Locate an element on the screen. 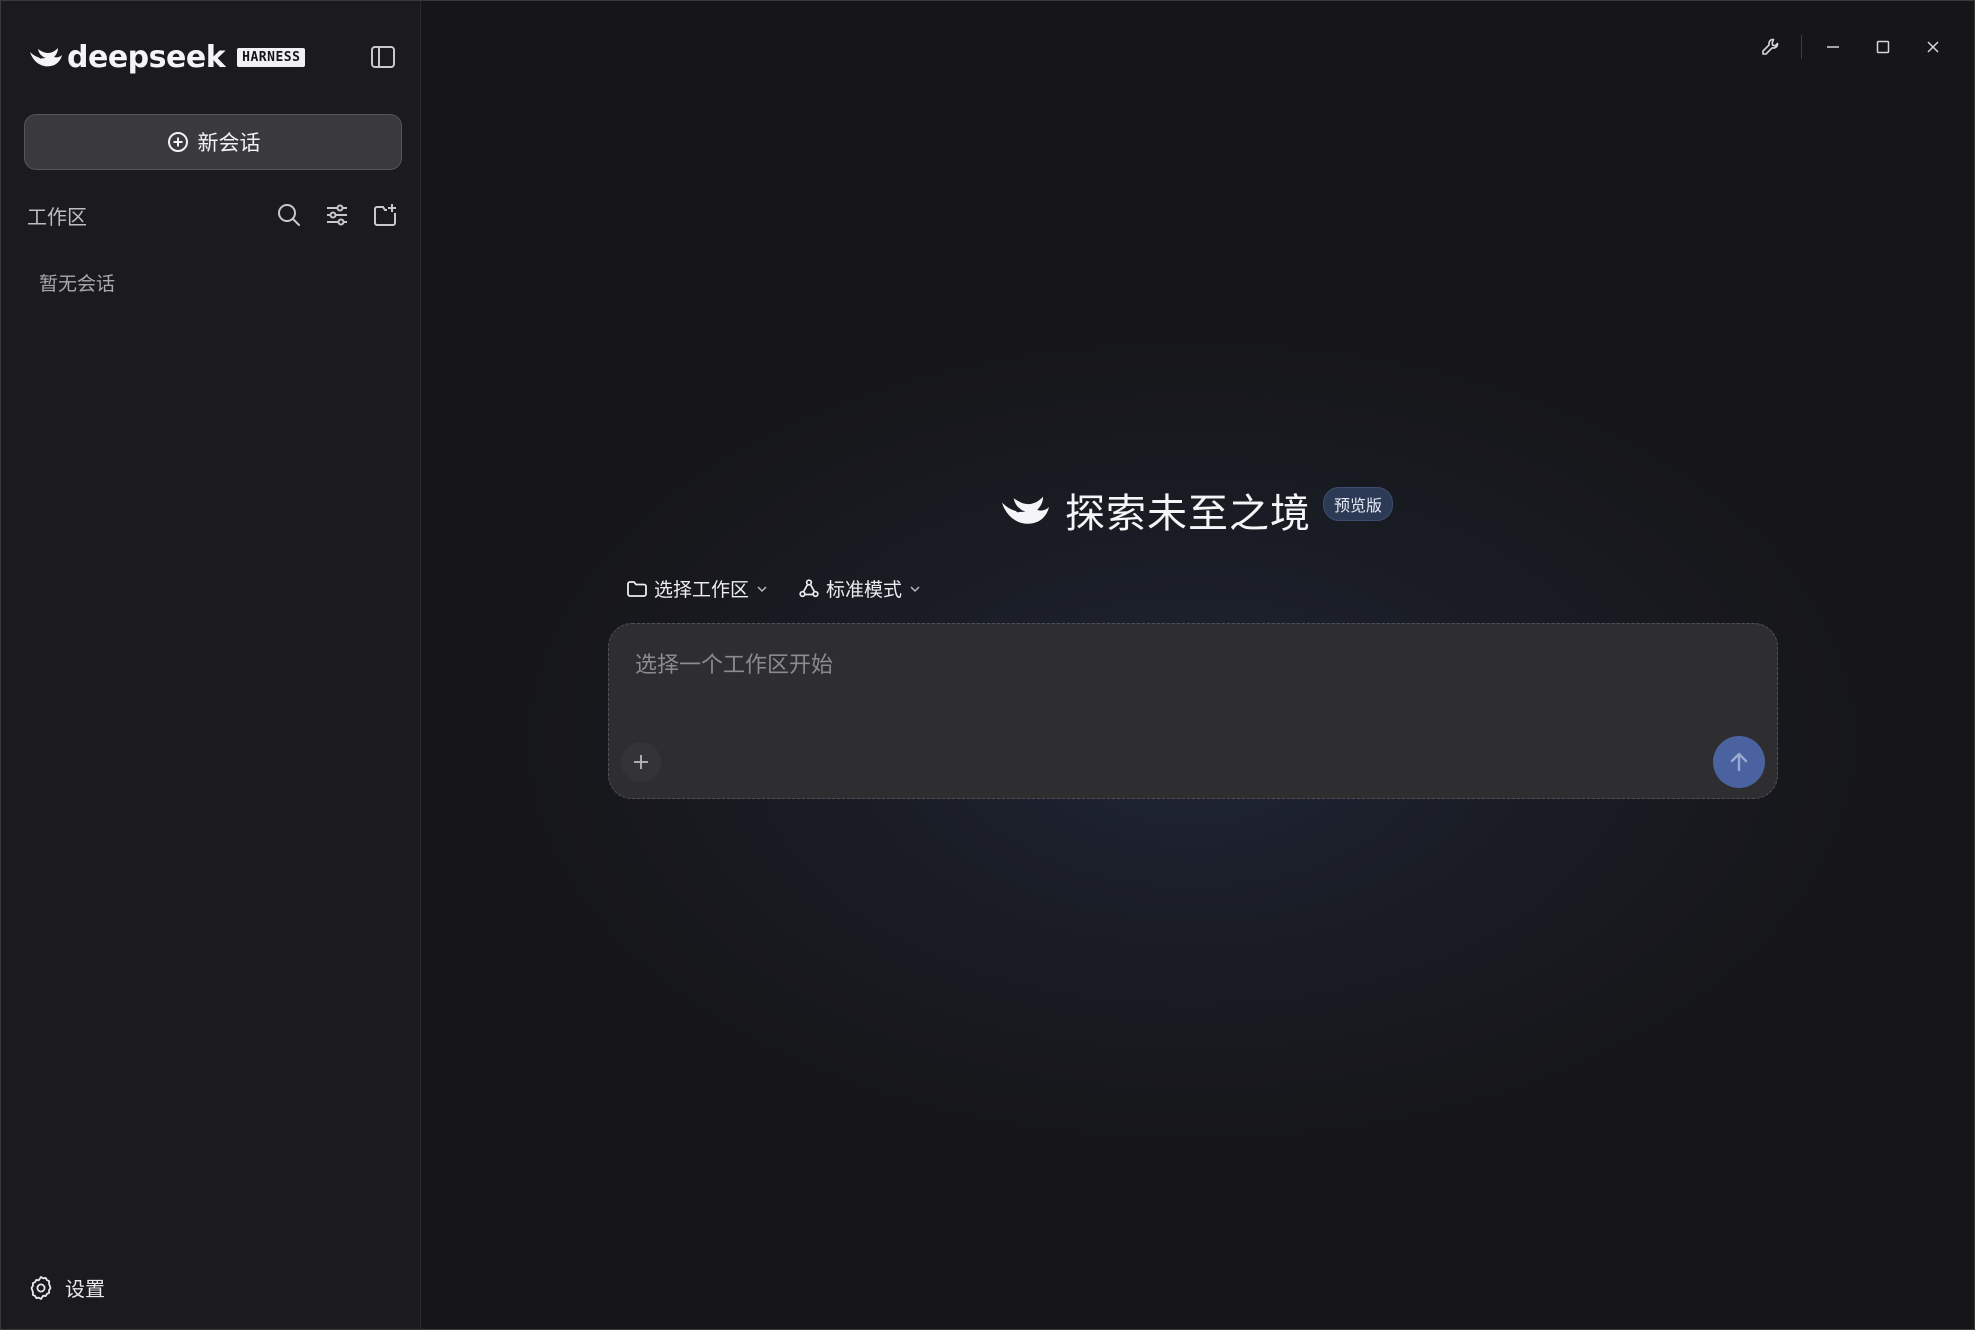  plus-circle-icon is located at coordinates (177, 142).